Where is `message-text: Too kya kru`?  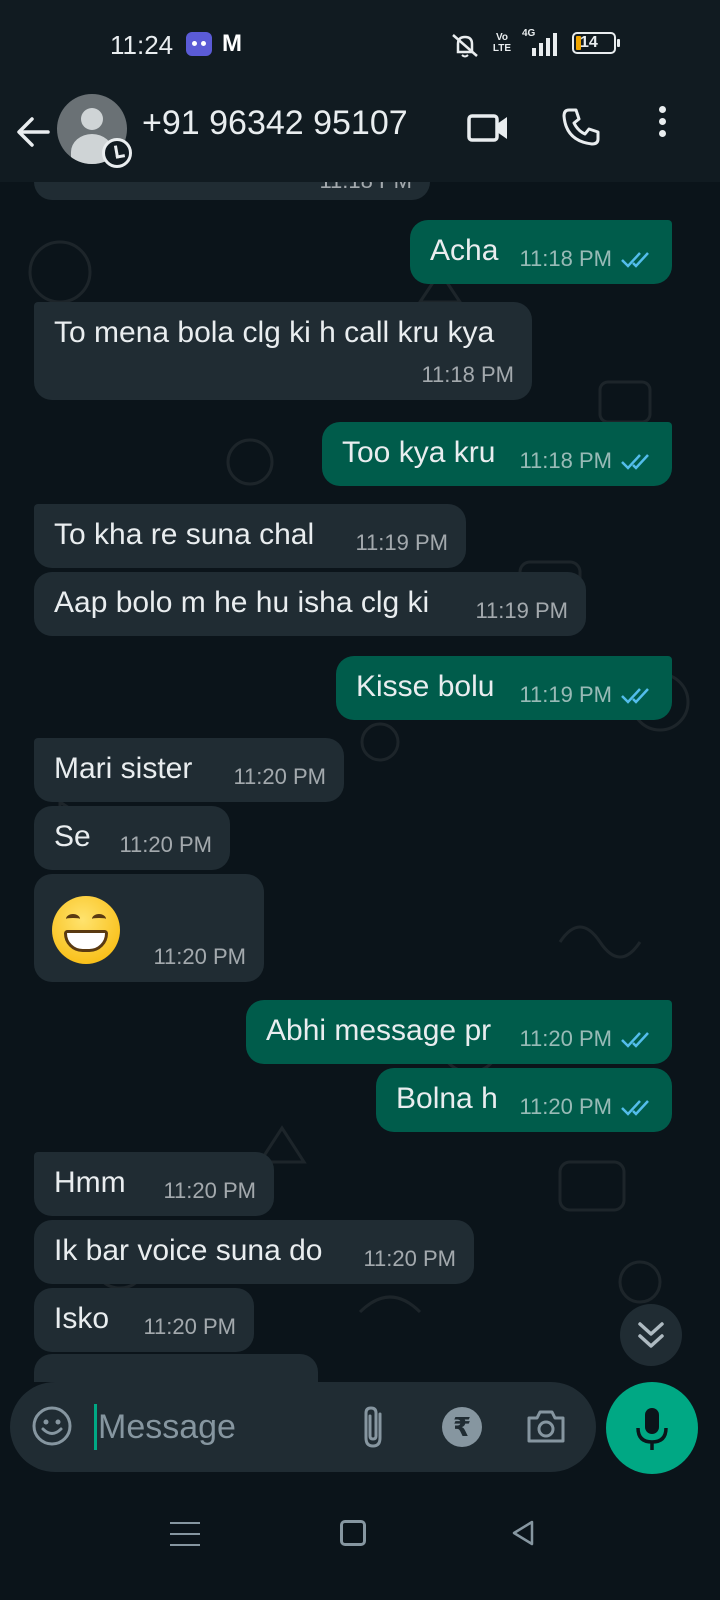 message-text: Too kya kru is located at coordinates (419, 452).